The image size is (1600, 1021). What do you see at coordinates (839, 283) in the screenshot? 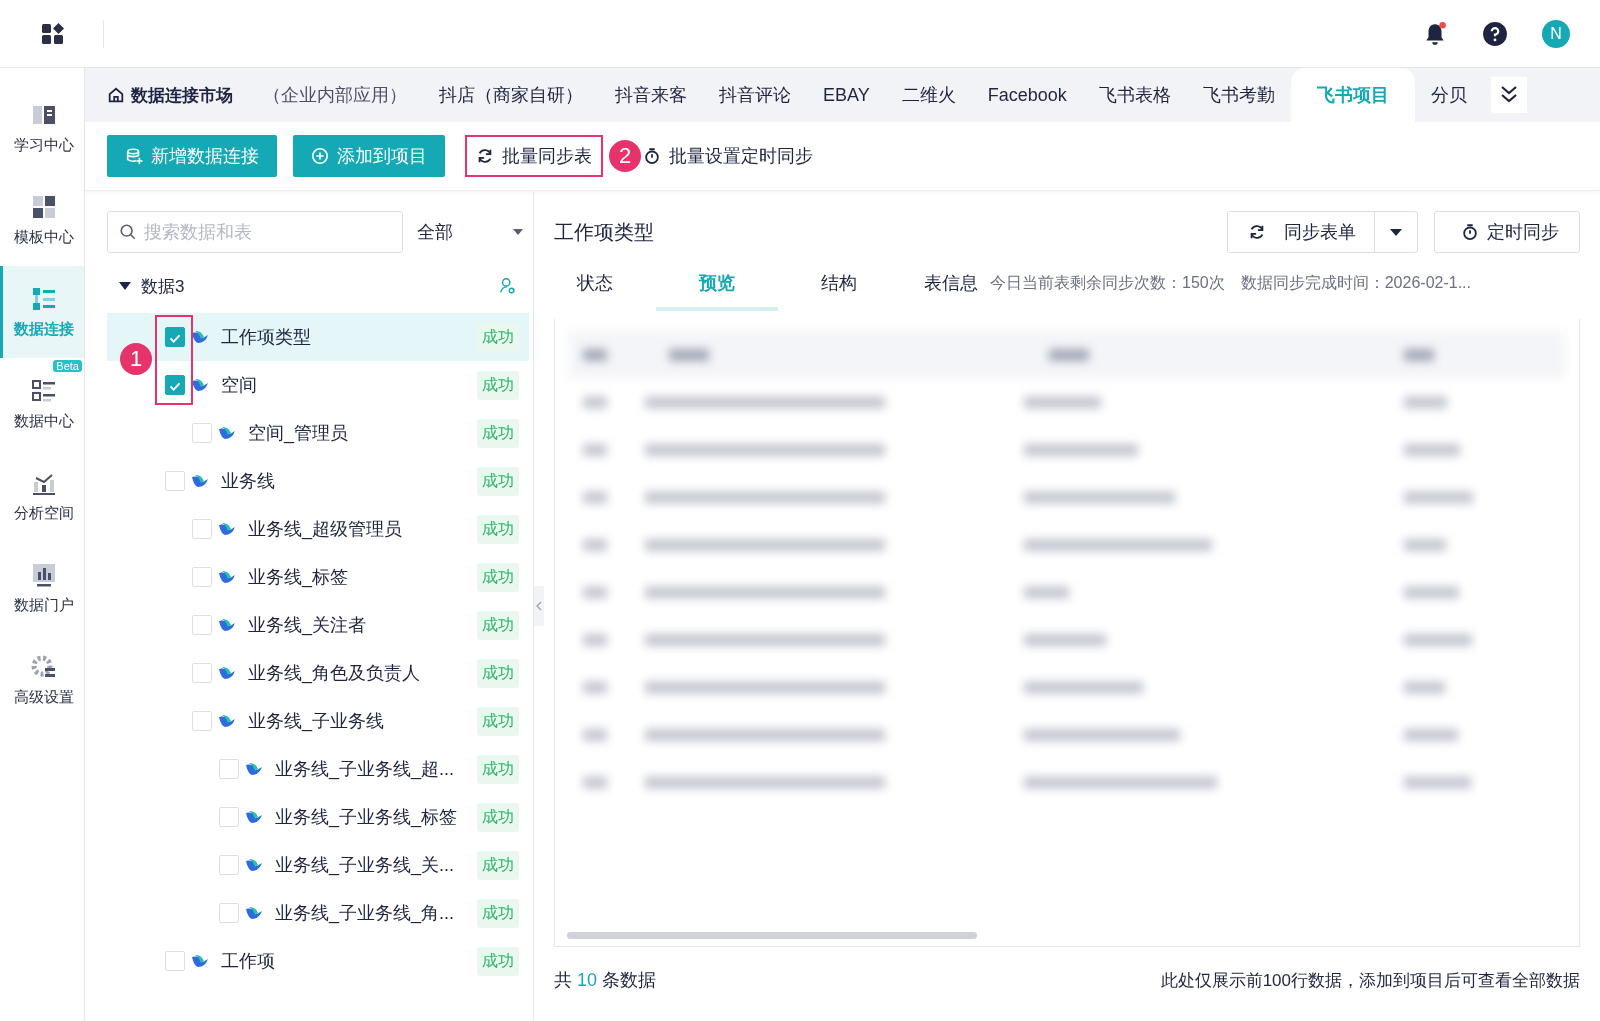
I see `view-tab: 结构` at bounding box center [839, 283].